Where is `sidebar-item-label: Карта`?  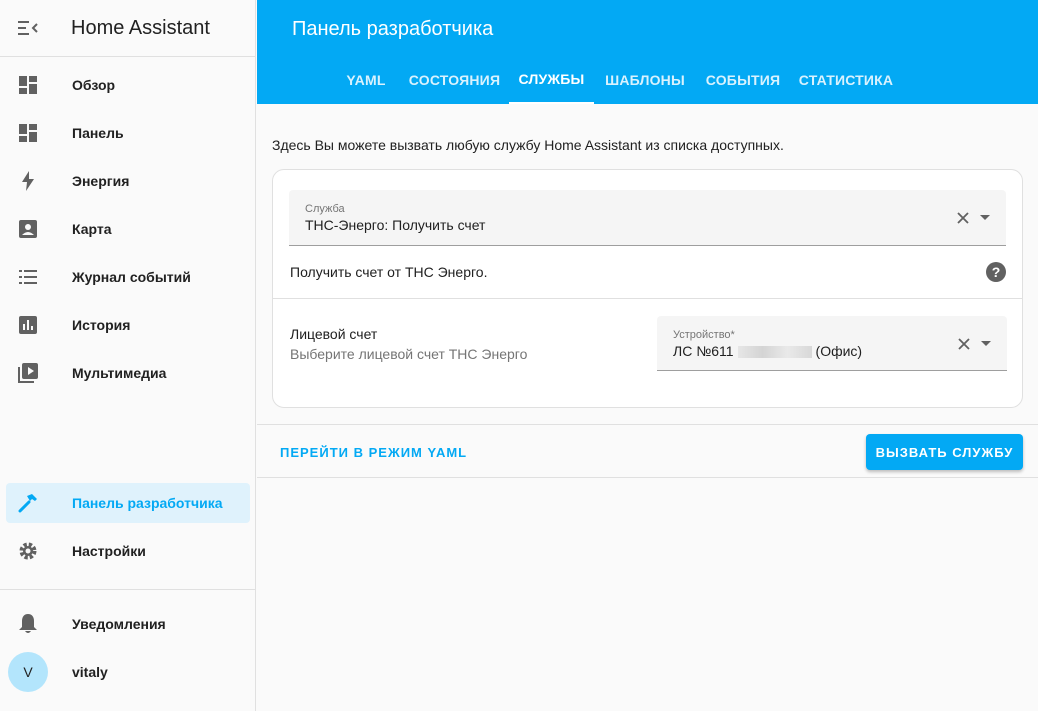
sidebar-item-label: Карта is located at coordinates (92, 229).